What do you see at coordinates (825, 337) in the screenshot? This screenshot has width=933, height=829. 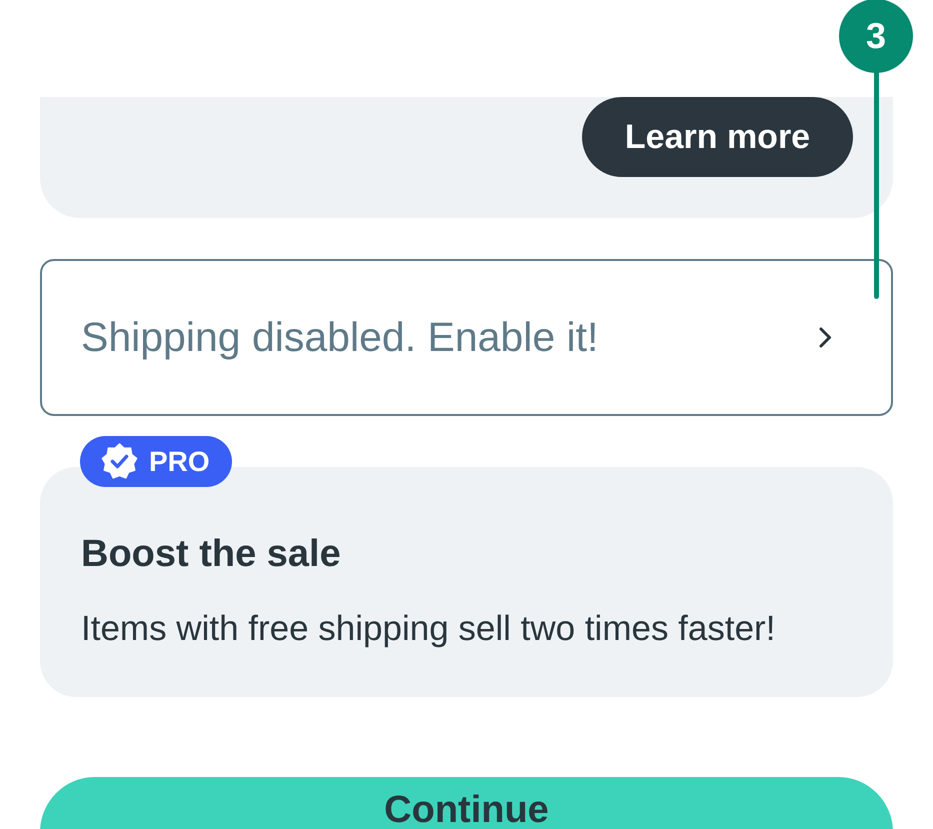 I see `chevron-right-icon` at bounding box center [825, 337].